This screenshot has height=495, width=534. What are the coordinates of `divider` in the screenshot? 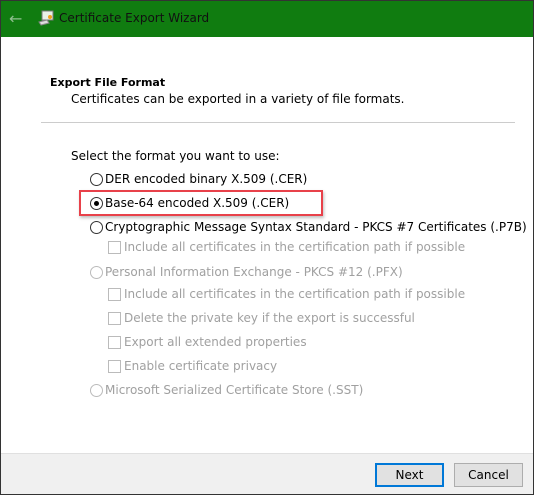 It's located at (278, 122).